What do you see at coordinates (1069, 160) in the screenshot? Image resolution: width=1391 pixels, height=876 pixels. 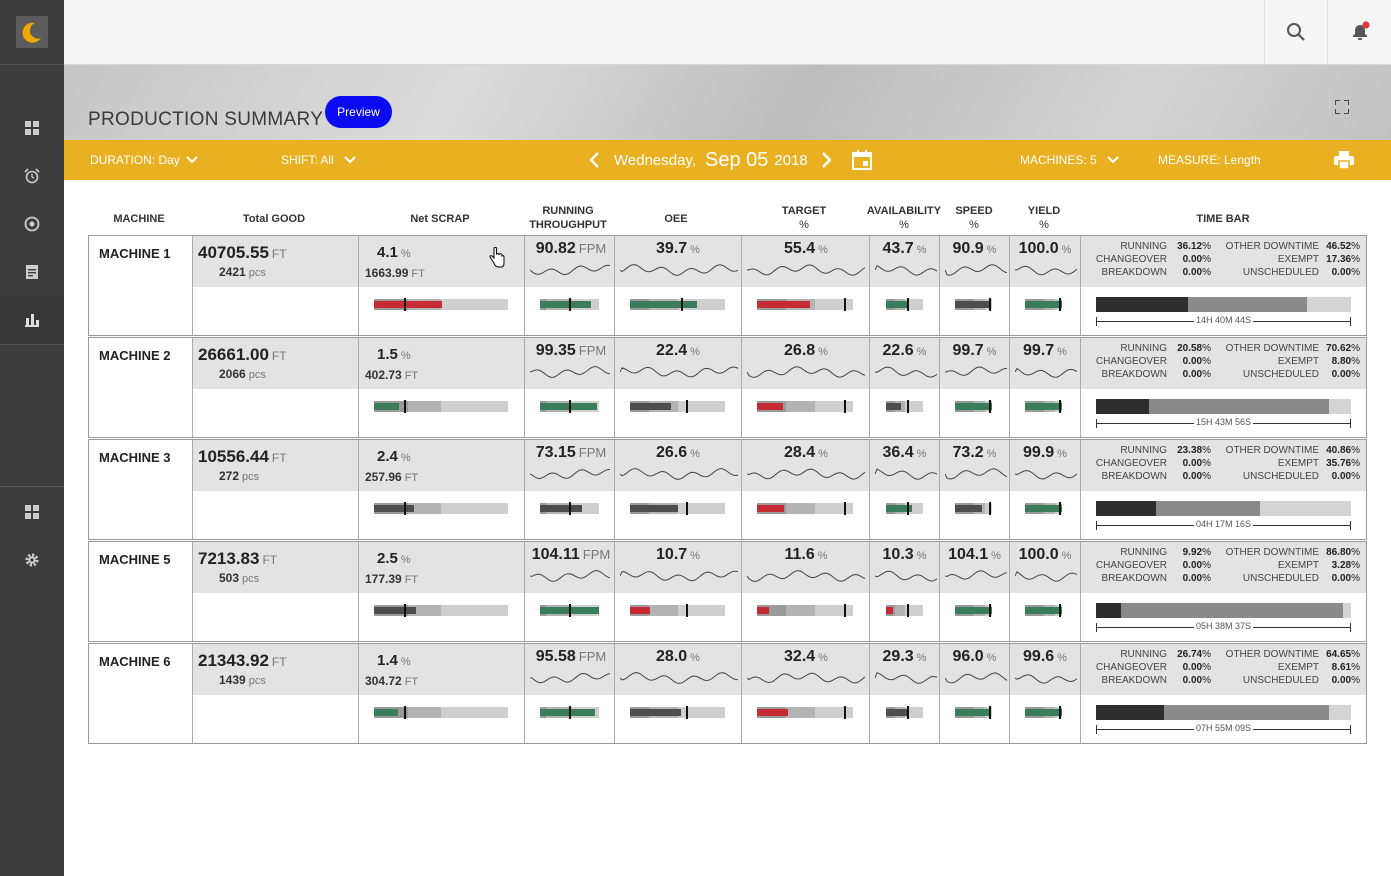 I see `machines-select: MACHINES: 5` at bounding box center [1069, 160].